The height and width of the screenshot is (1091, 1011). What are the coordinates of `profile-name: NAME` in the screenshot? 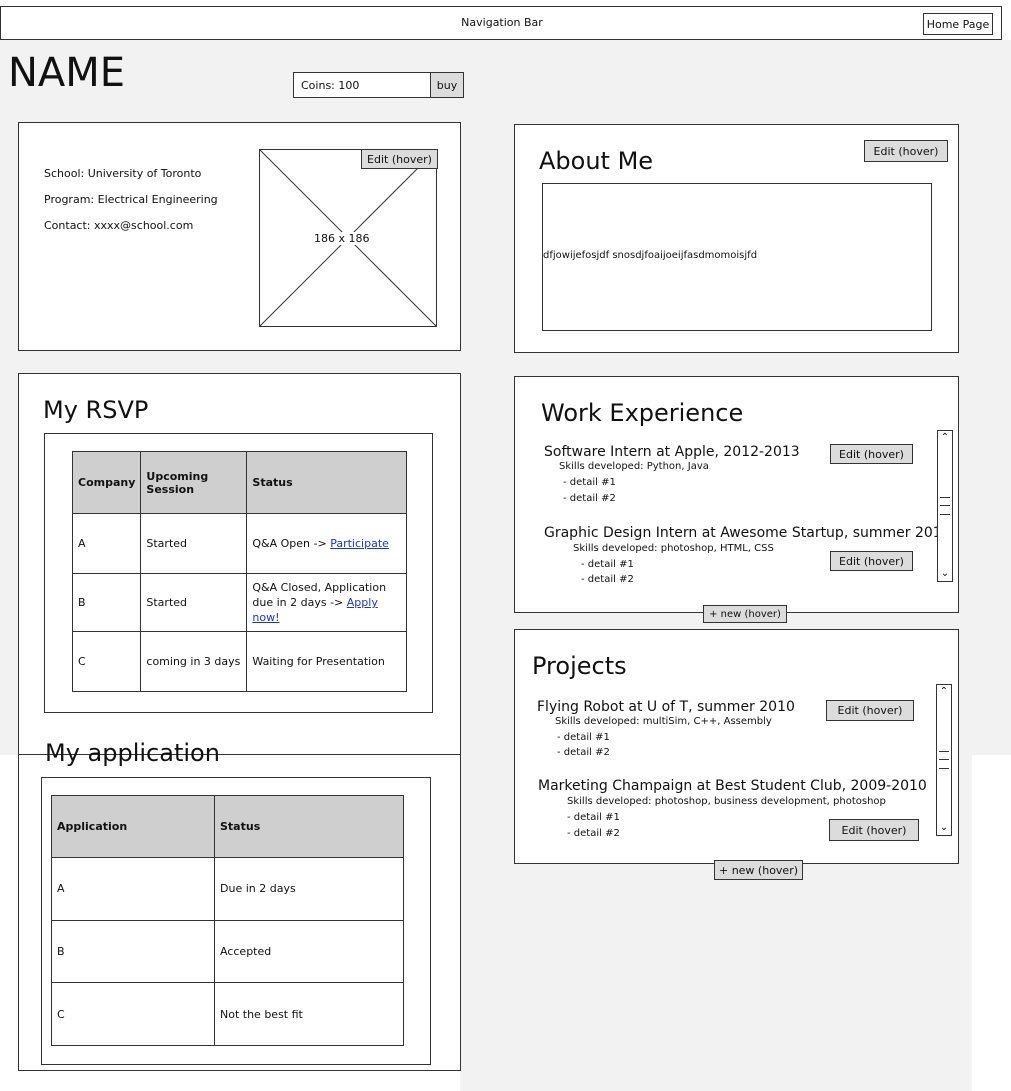 It's located at (67, 73).